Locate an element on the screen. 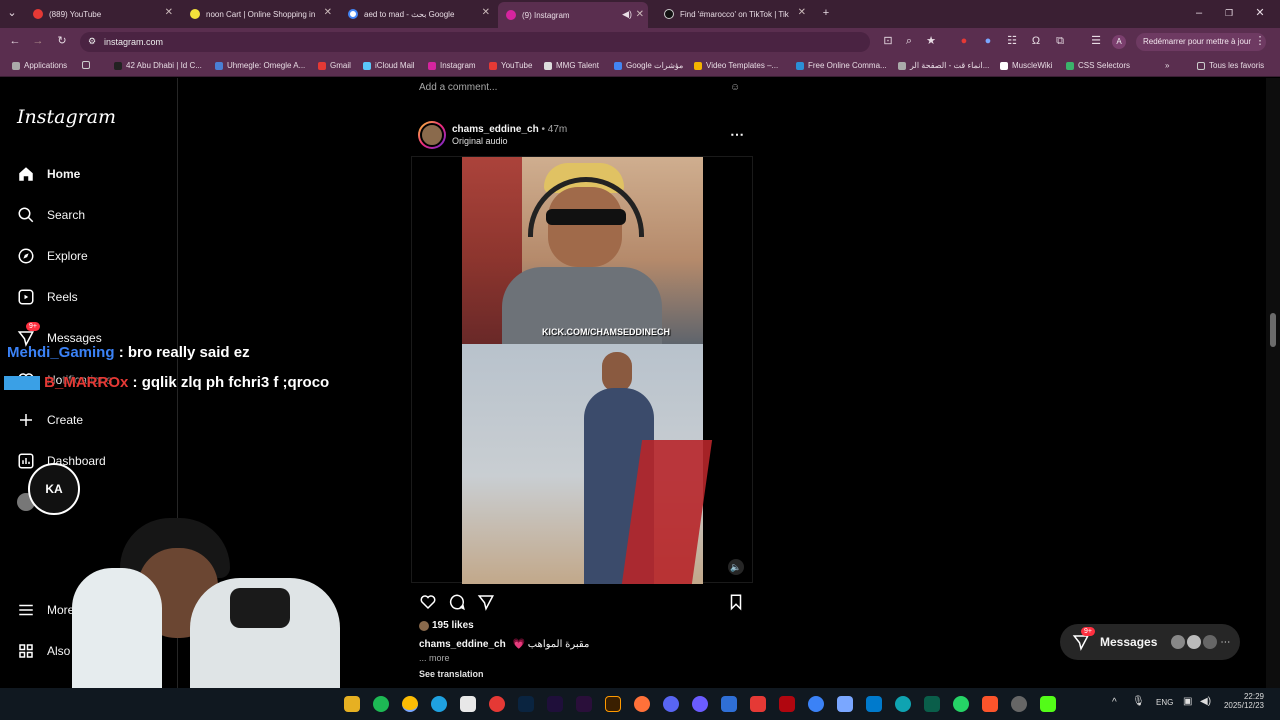  premiere-icon is located at coordinates (584, 704).